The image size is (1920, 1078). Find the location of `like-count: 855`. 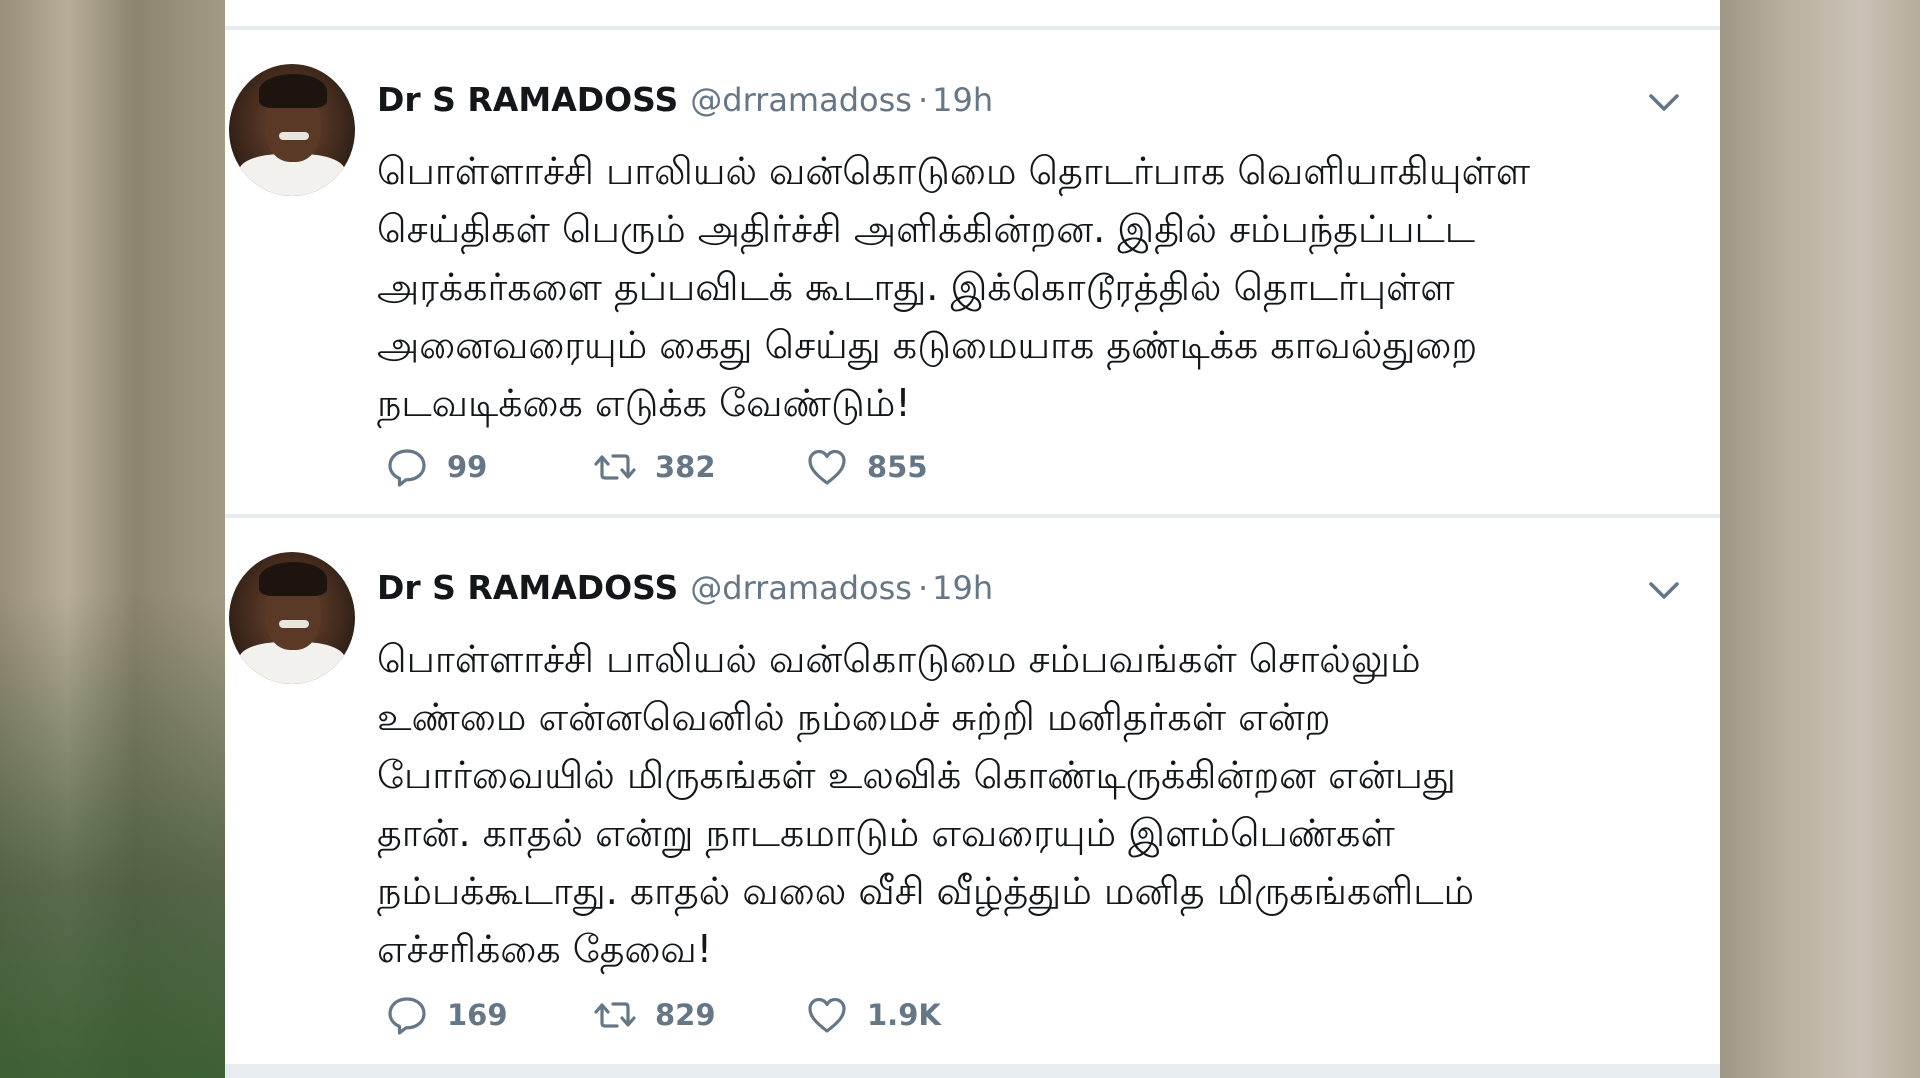

like-count: 855 is located at coordinates (897, 467).